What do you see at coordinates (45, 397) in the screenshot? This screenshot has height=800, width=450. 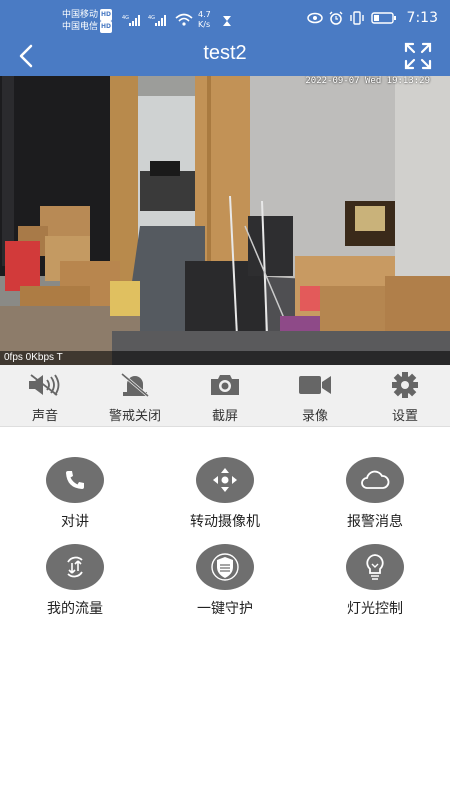 I see `sound-button: 声音` at bounding box center [45, 397].